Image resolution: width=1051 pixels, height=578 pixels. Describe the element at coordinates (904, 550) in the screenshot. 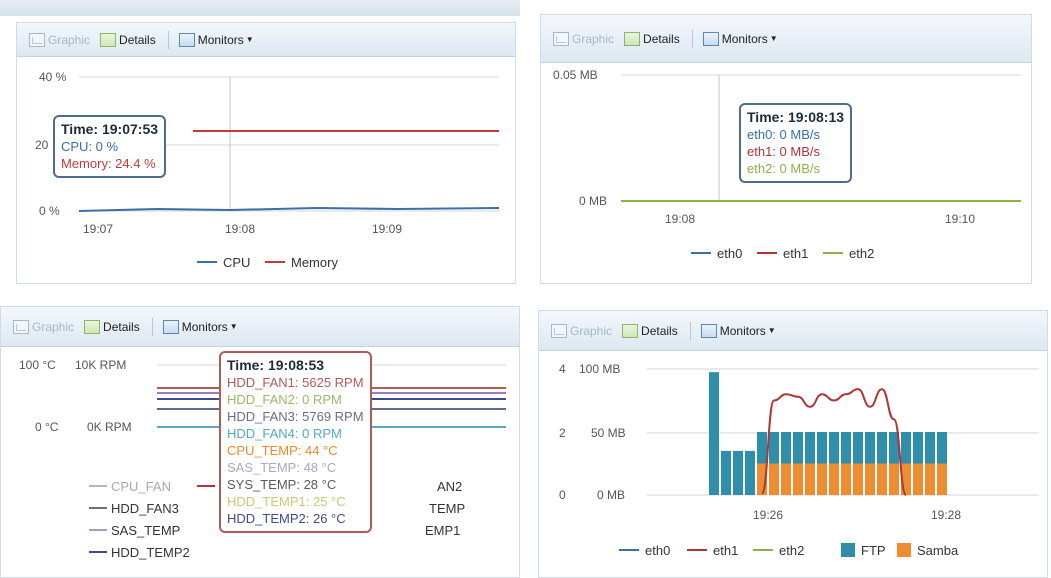

I see `legend-samba-swatch` at that location.